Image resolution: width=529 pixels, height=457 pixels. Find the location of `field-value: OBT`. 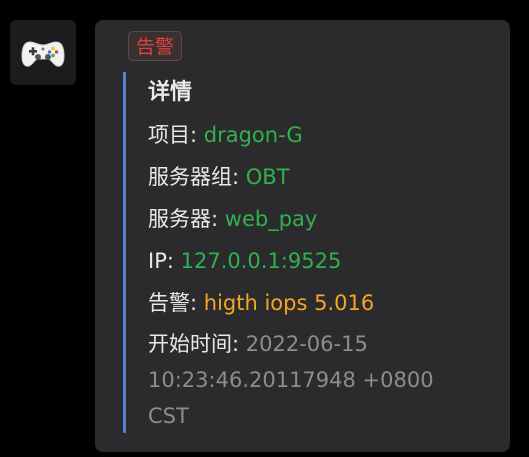

field-value: OBT is located at coordinates (267, 177).